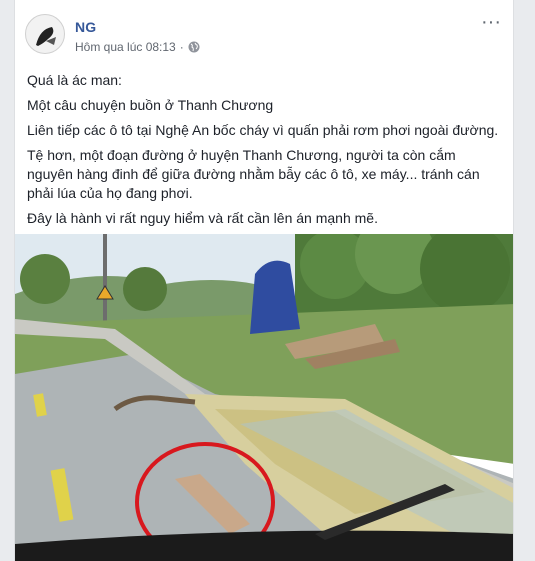 The image size is (535, 561). What do you see at coordinates (264, 32) in the screenshot?
I see `post-header: NG Hôm qua lúc 08:13 · ···` at bounding box center [264, 32].